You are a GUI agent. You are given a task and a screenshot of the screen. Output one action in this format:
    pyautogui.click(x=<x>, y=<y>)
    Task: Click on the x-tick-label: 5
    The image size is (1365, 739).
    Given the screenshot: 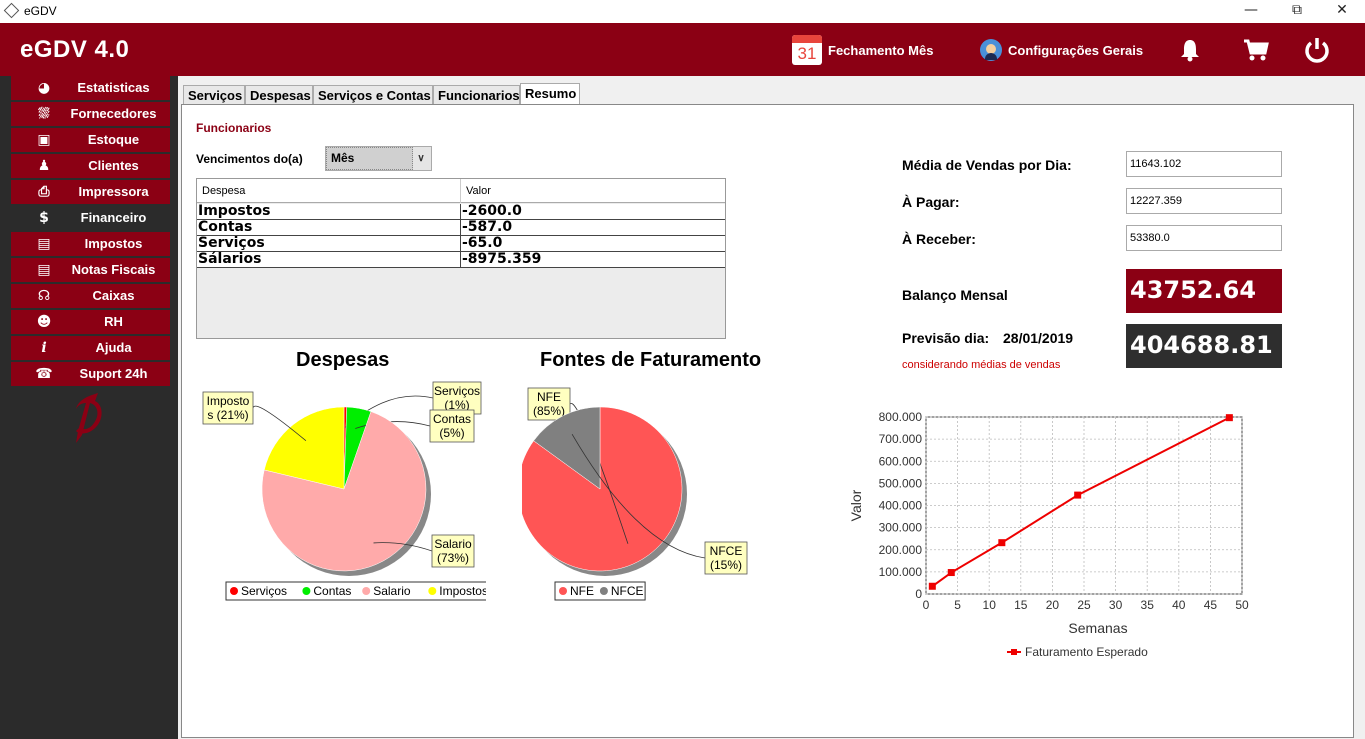 What is the action you would take?
    pyautogui.click(x=957, y=605)
    